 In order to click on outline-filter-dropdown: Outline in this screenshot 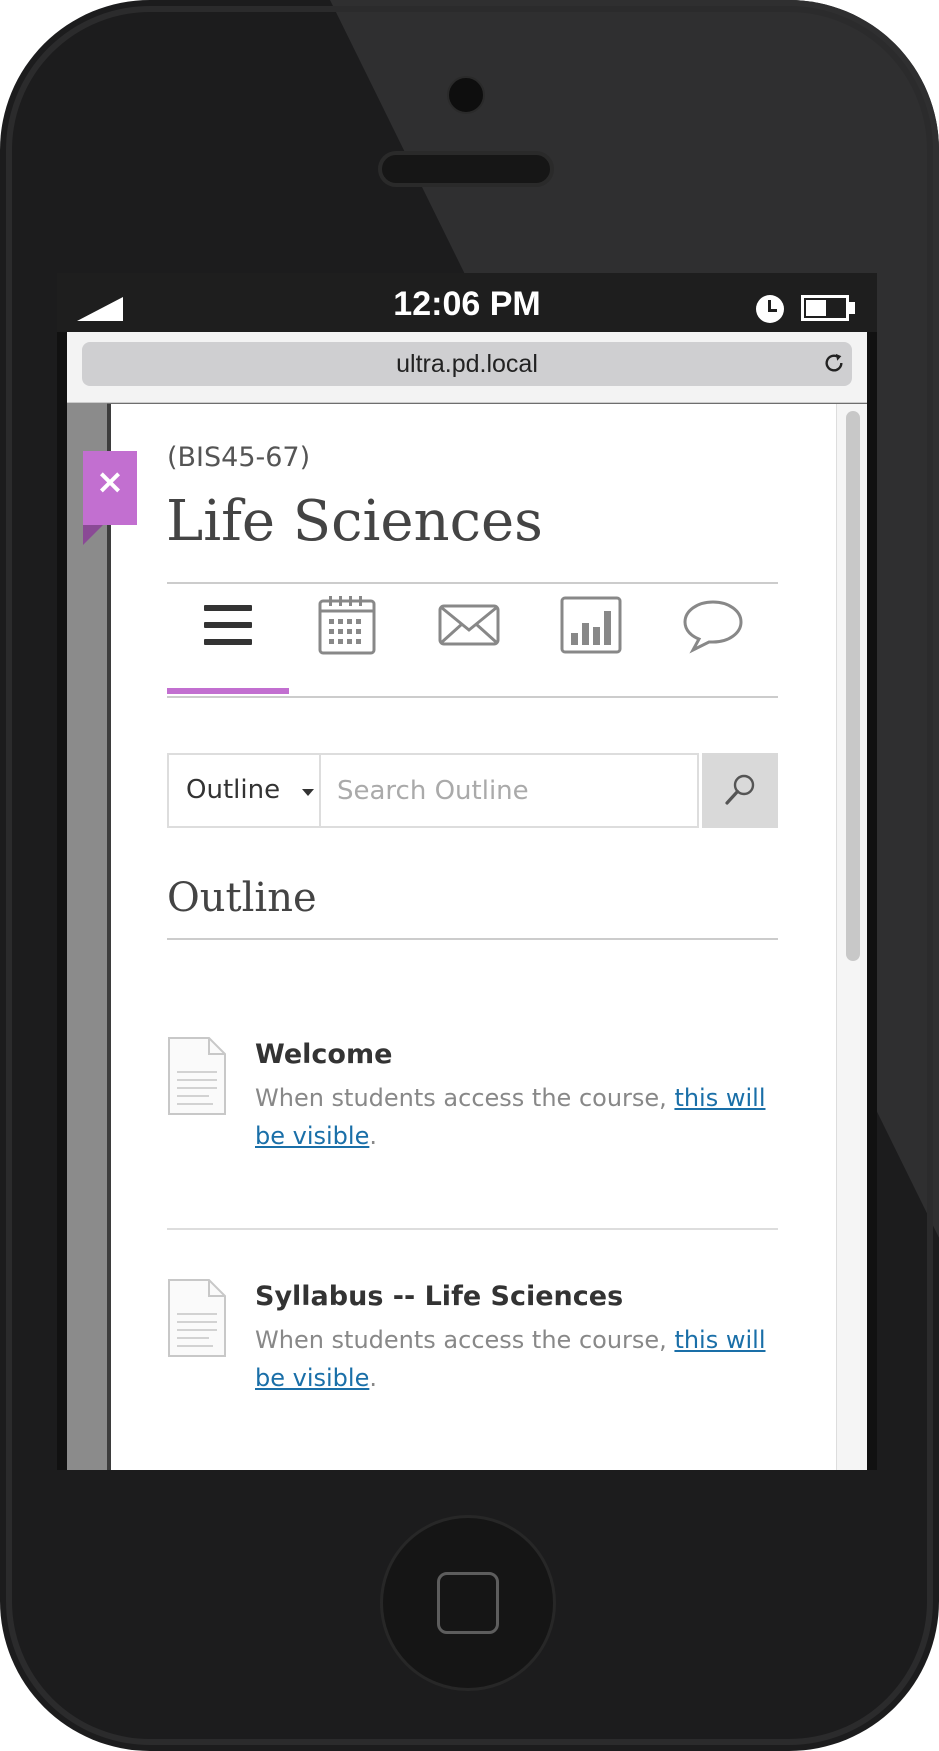, I will do `click(244, 790)`.